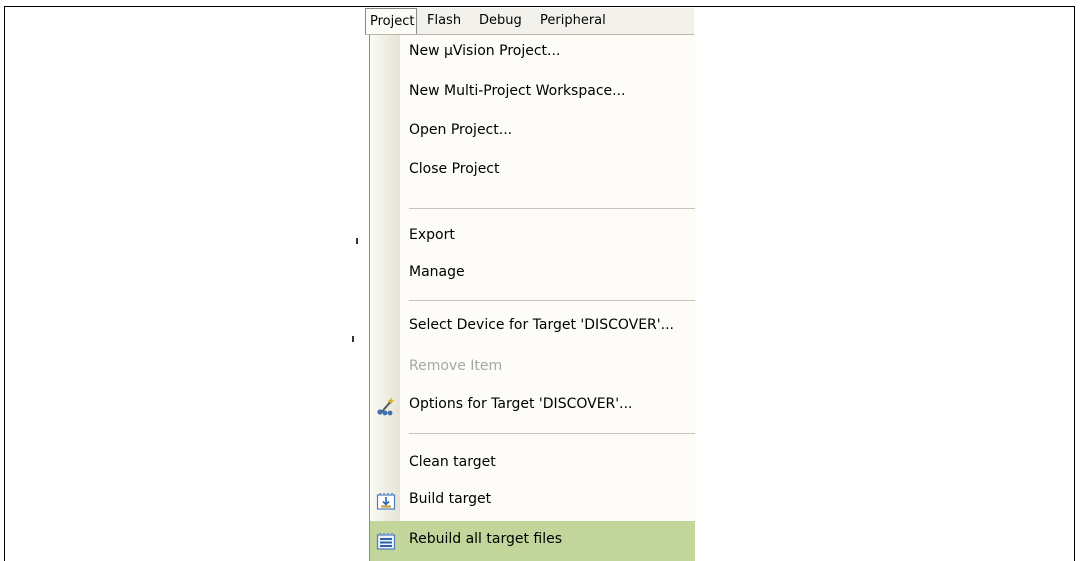  I want to click on rebuild-icon, so click(386, 541).